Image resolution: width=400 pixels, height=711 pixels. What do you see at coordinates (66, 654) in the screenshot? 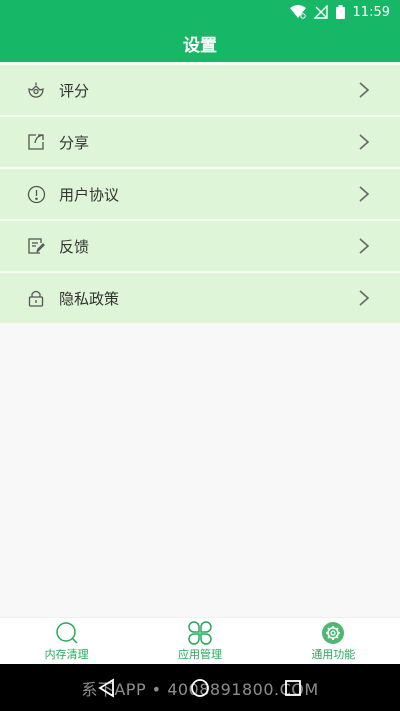
I see `tab-label: 内存清理` at bounding box center [66, 654].